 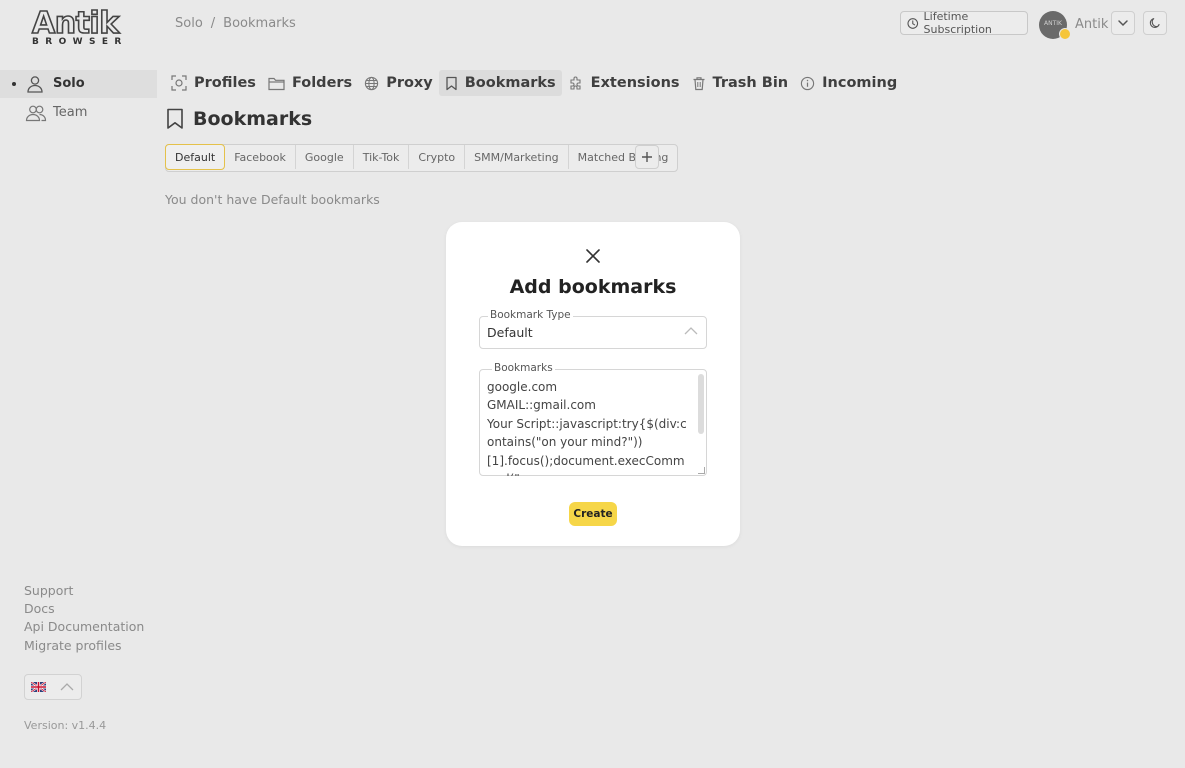 What do you see at coordinates (195, 157) in the screenshot?
I see `category-tab-default: Default` at bounding box center [195, 157].